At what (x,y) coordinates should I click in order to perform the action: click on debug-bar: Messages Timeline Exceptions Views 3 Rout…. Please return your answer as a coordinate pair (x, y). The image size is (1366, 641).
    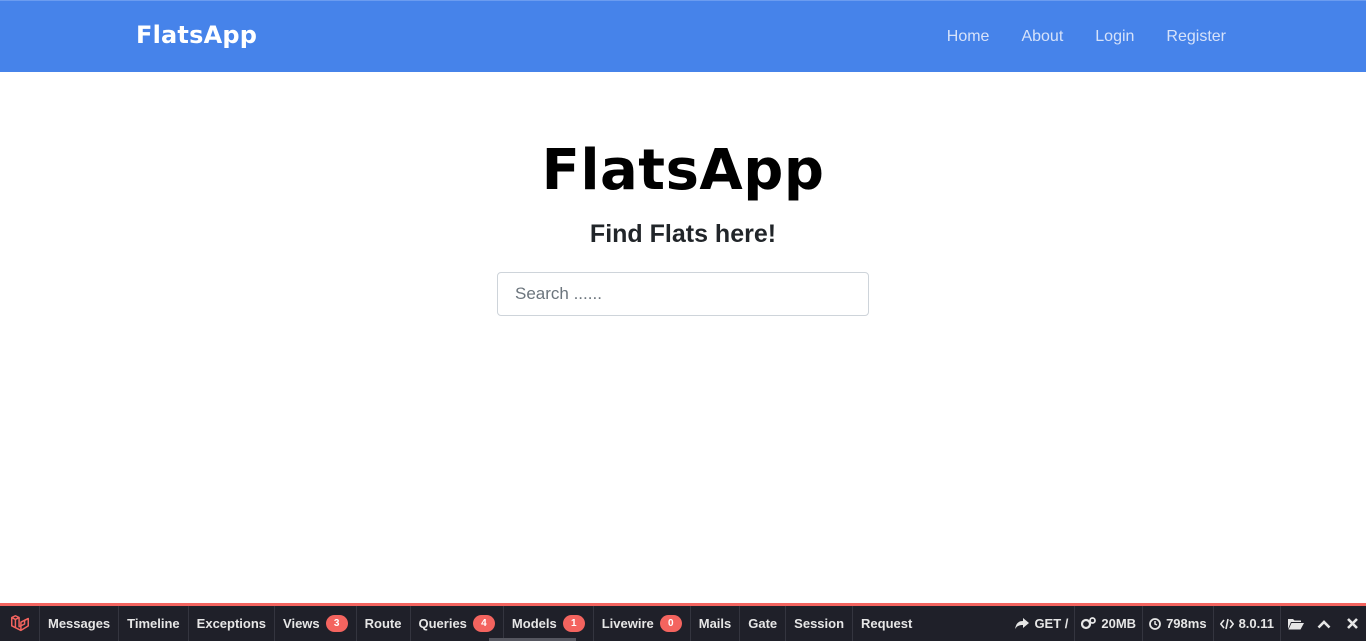
    Looking at the image, I should click on (683, 622).